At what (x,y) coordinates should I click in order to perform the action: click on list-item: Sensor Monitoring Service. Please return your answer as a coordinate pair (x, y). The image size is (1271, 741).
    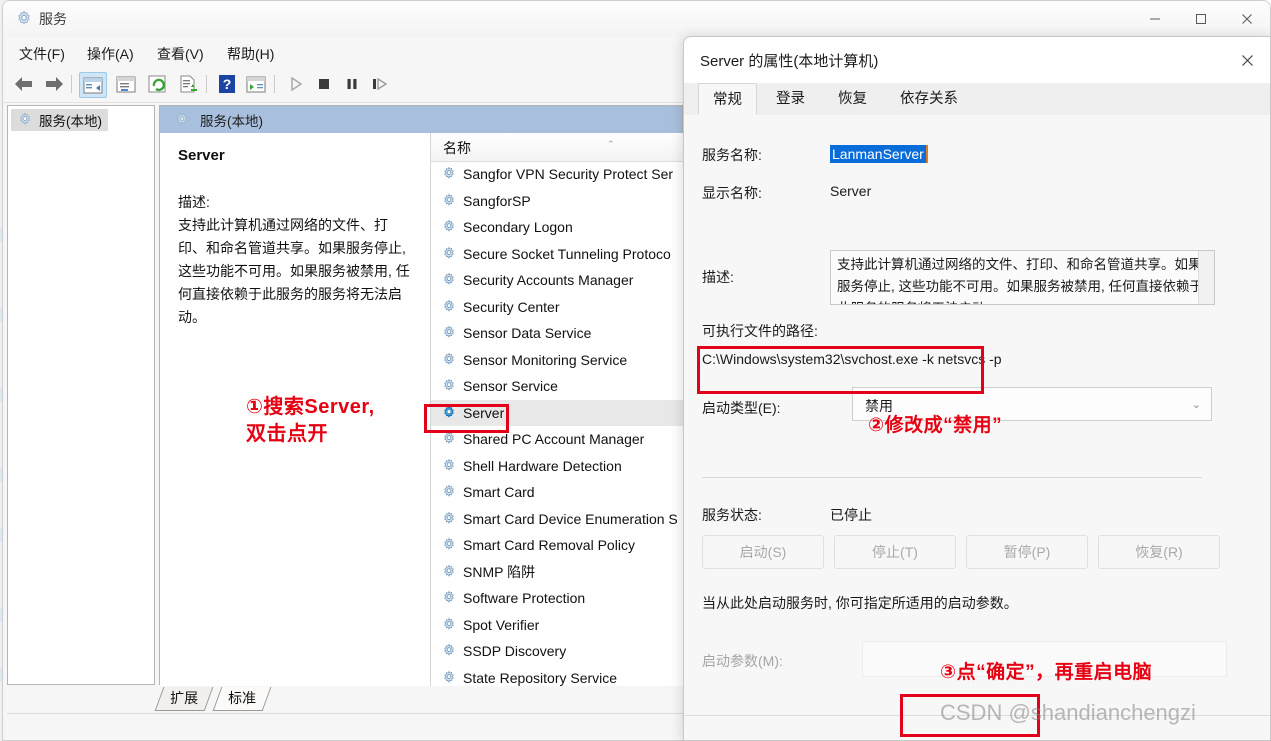
    Looking at the image, I should click on (557, 360).